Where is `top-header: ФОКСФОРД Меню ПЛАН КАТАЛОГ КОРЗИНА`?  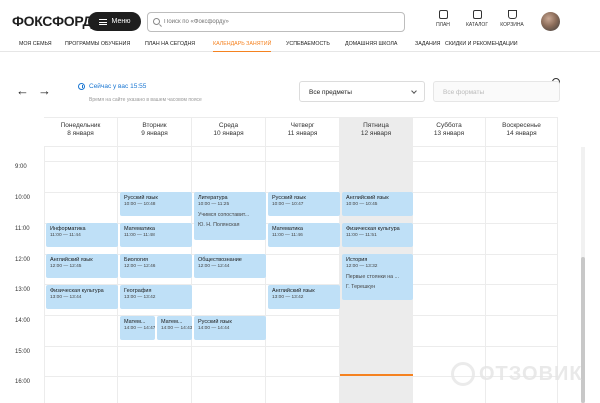
top-header: ФОКСФОРД Меню ПЛАН КАТАЛОГ КОРЗИНА is located at coordinates (300, 19).